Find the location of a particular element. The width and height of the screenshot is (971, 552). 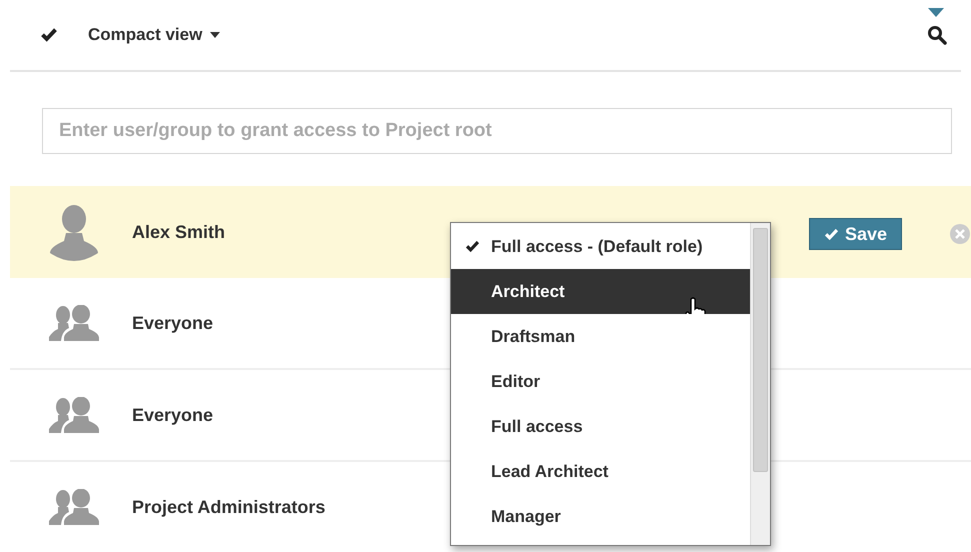

user-name: Alex Smith is located at coordinates (179, 232).